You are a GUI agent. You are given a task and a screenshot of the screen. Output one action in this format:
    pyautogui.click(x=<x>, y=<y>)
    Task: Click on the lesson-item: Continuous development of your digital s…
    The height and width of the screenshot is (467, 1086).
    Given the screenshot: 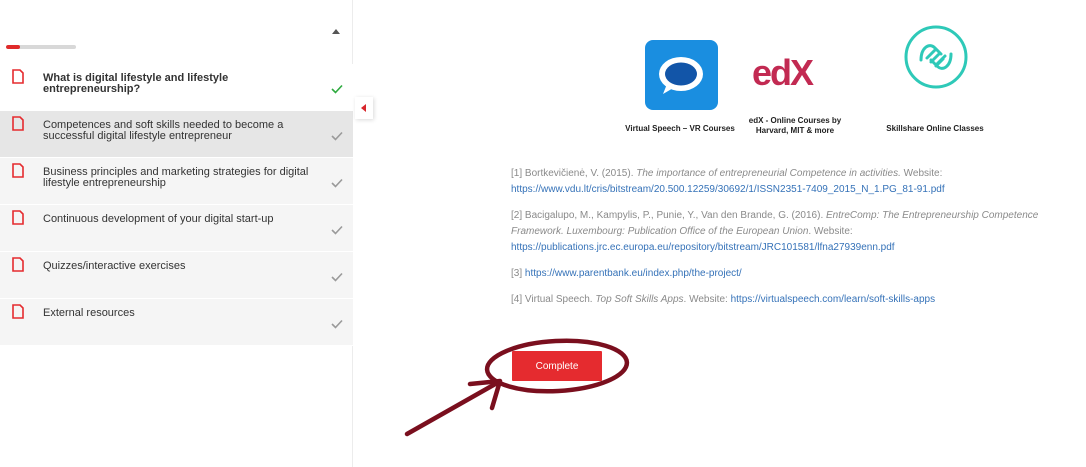 What is the action you would take?
    pyautogui.click(x=176, y=228)
    